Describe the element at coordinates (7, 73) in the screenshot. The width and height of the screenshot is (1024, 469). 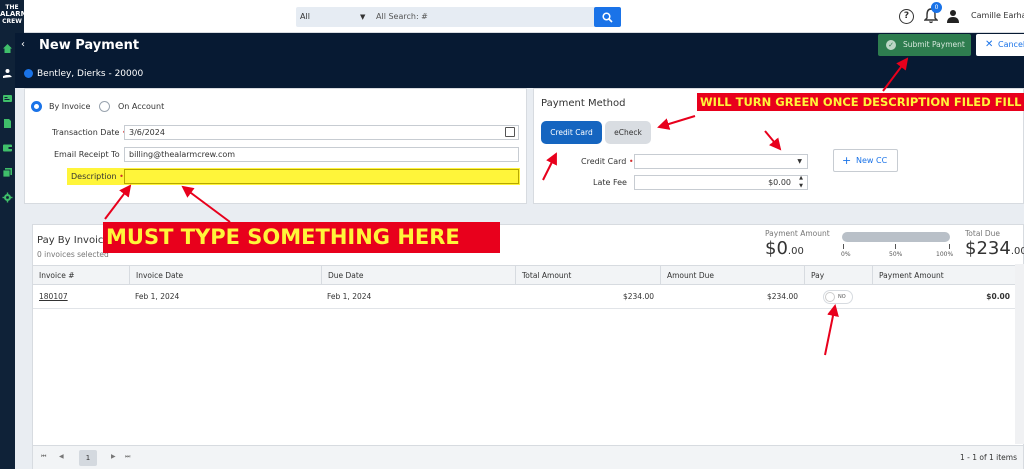
I see `payment-hand-icon` at that location.